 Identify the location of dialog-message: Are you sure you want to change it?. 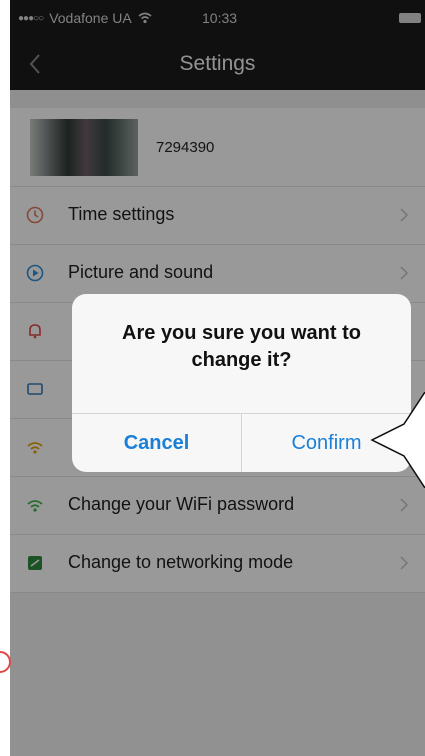
(241, 346).